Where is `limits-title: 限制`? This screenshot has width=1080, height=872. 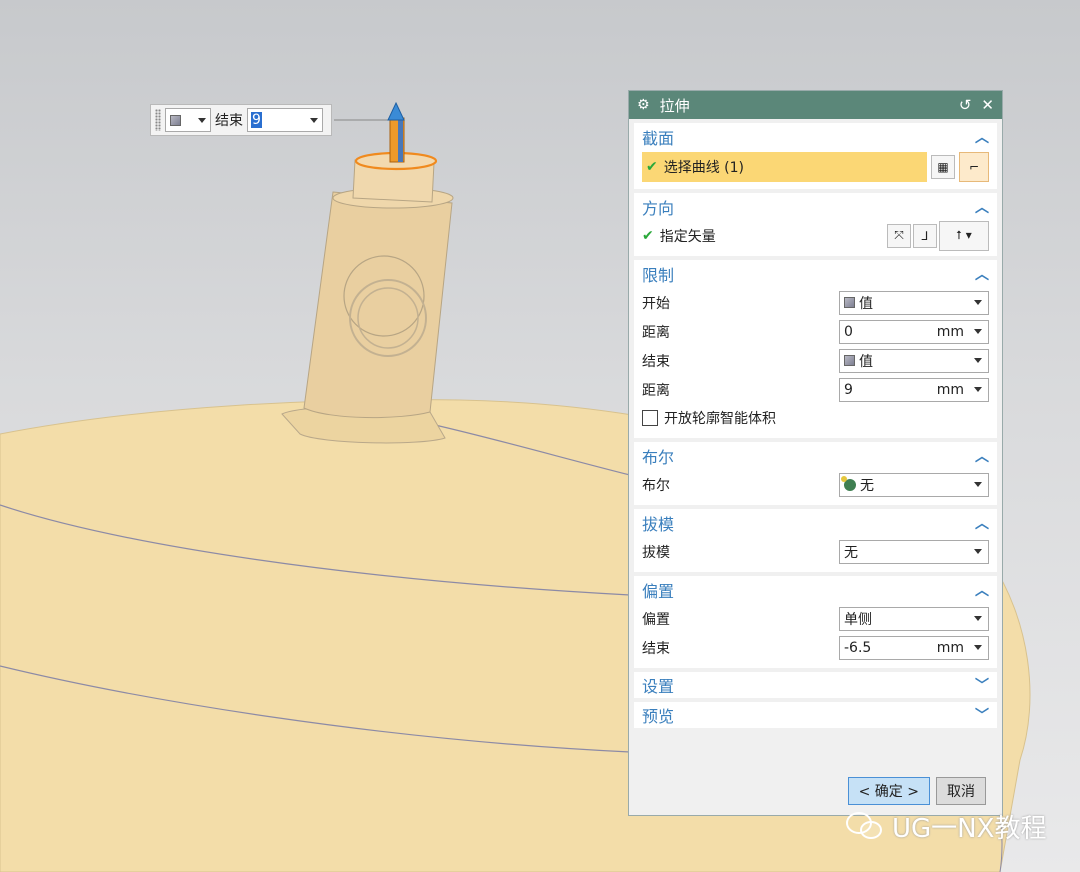
limits-title: 限制 is located at coordinates (658, 275).